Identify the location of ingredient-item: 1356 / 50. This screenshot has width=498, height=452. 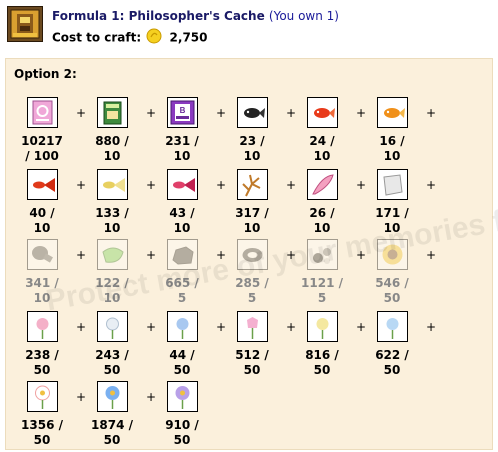
(42, 414).